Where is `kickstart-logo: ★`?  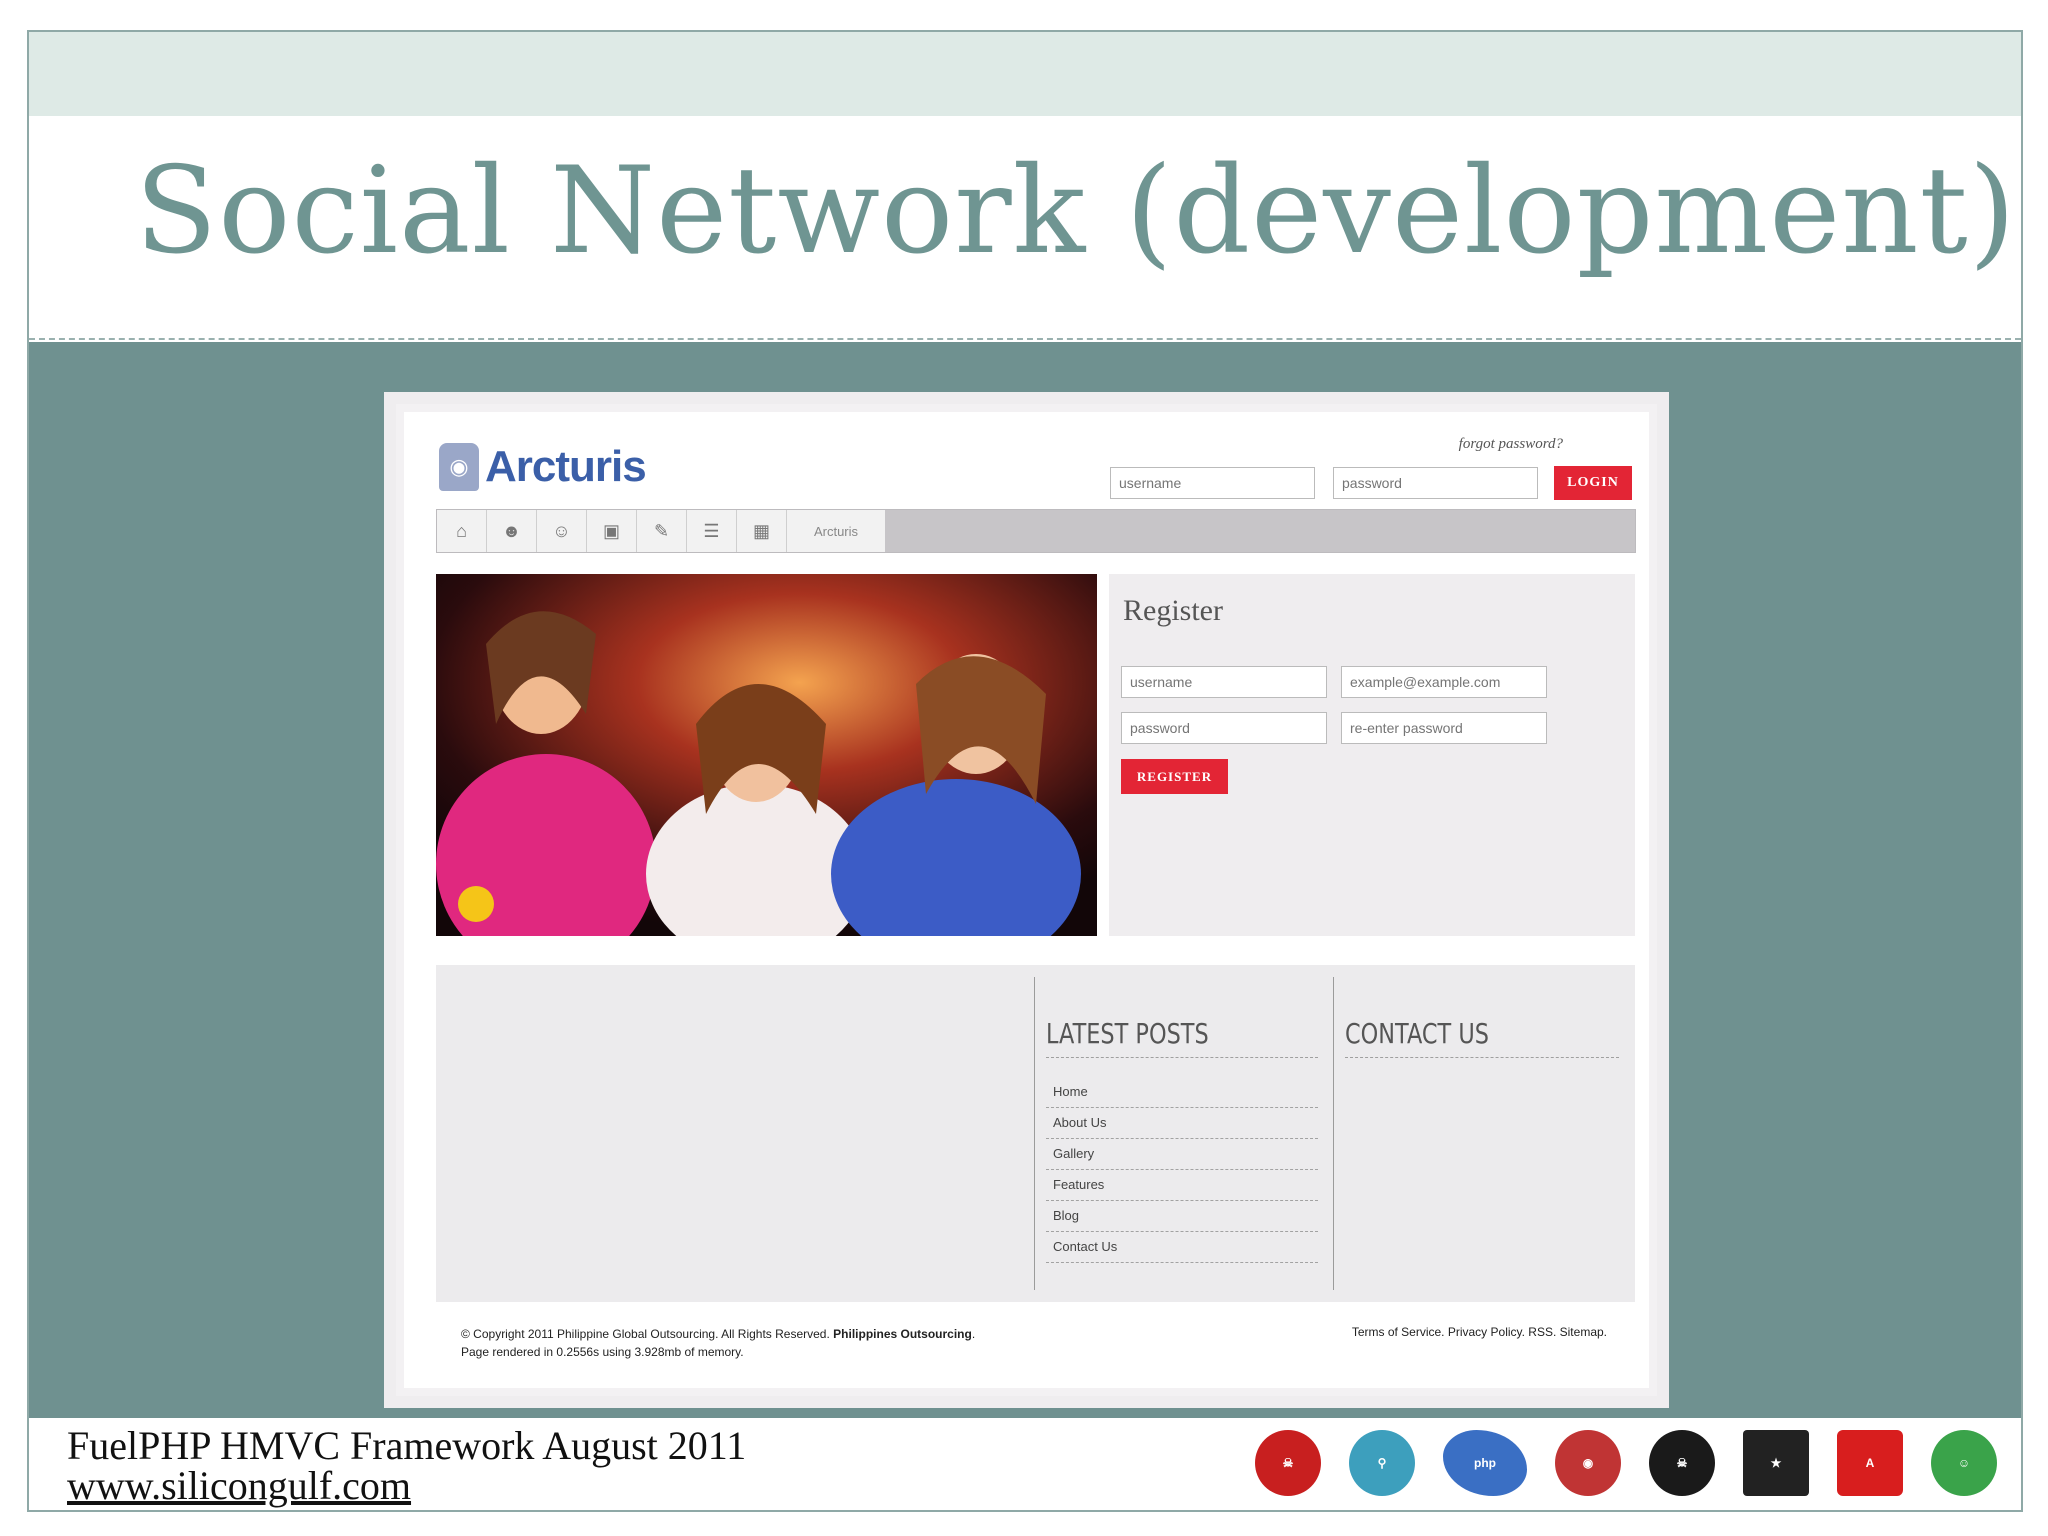
kickstart-logo: ★ is located at coordinates (1776, 1463).